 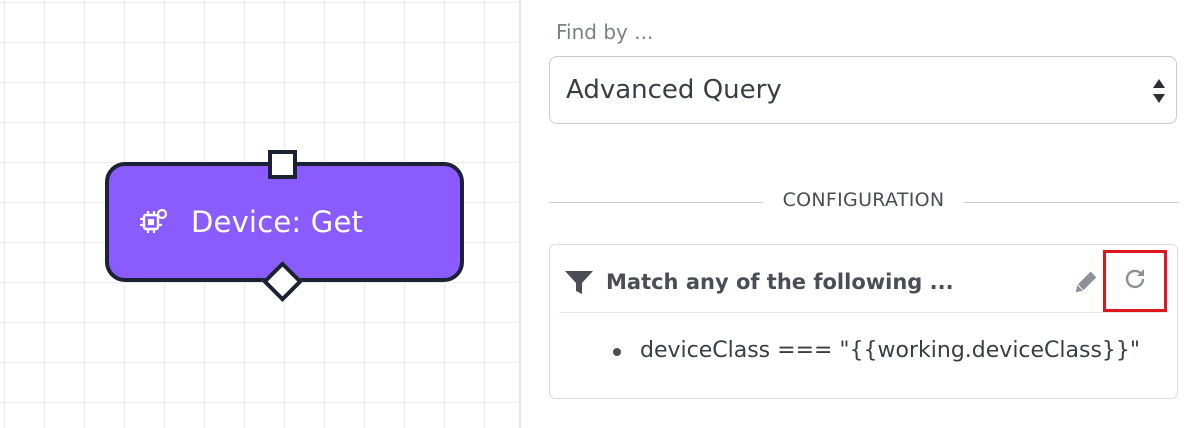 I want to click on refresh-icon, so click(x=1135, y=281).